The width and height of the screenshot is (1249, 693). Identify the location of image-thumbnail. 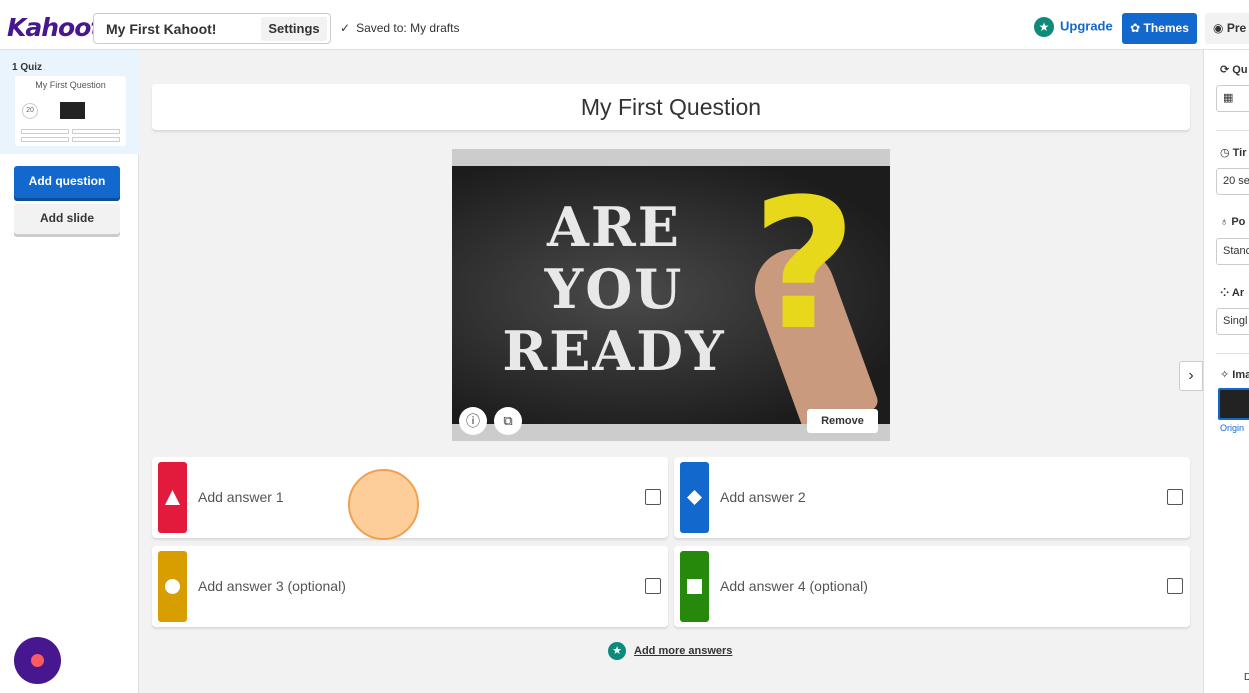
(1233, 404).